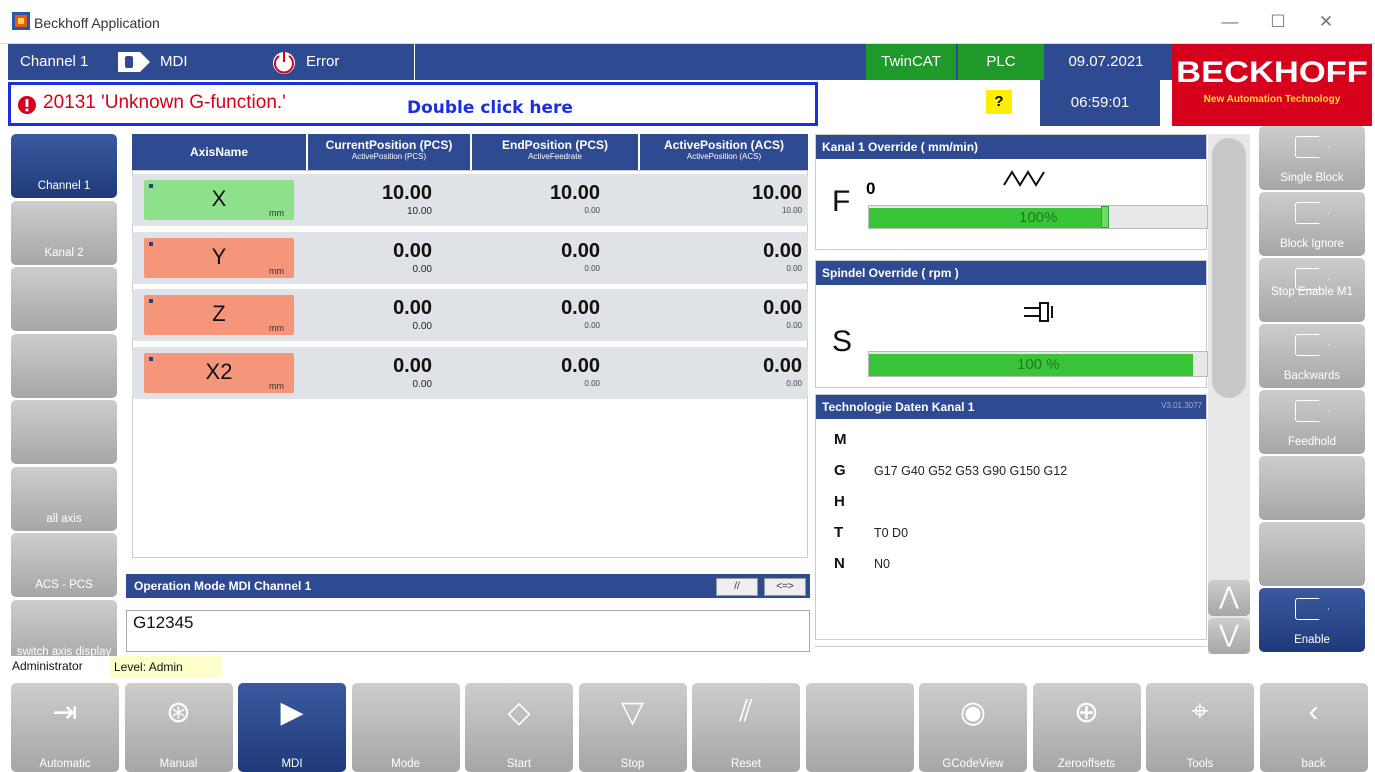 The image size is (1375, 772). Describe the element at coordinates (1105, 217) in the screenshot. I see `feed-slider-handle` at that location.